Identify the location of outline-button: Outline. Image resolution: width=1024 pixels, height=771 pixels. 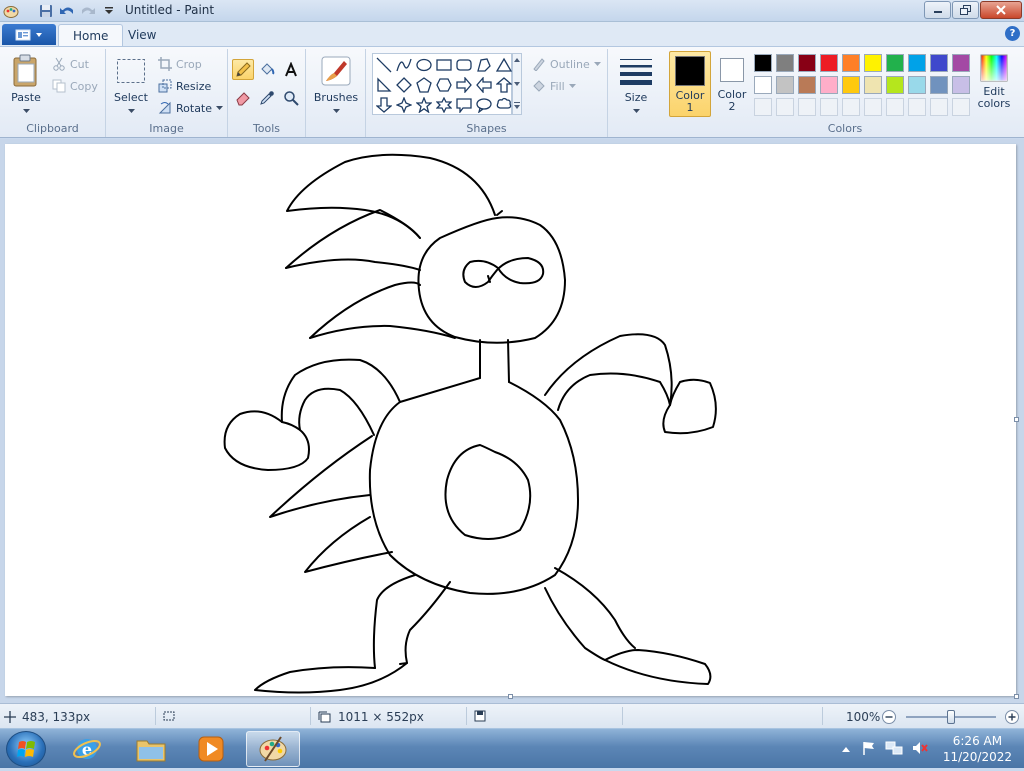
(566, 64).